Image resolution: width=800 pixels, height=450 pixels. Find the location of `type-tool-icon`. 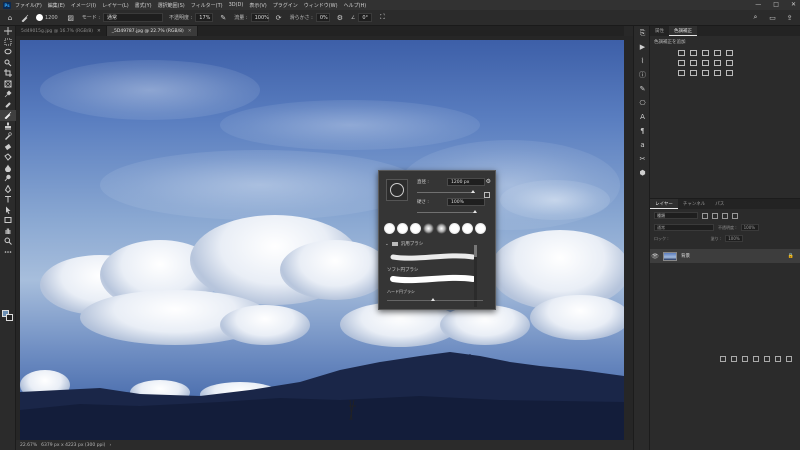

type-tool-icon is located at coordinates (8, 199).